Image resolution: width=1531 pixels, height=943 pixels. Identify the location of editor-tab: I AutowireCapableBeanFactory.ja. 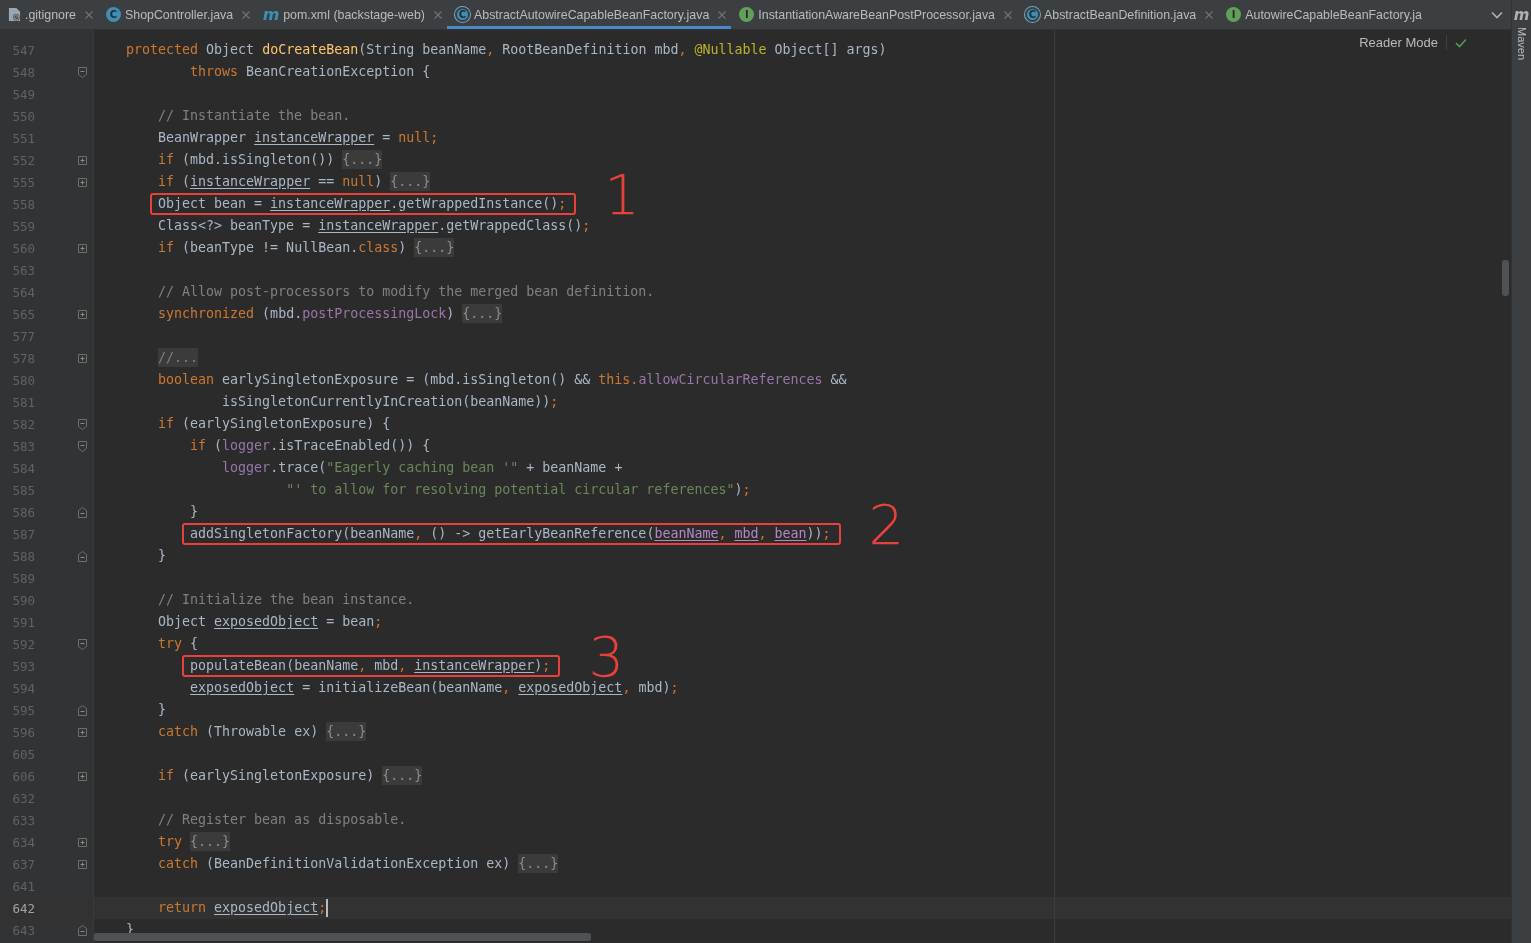
(1322, 14).